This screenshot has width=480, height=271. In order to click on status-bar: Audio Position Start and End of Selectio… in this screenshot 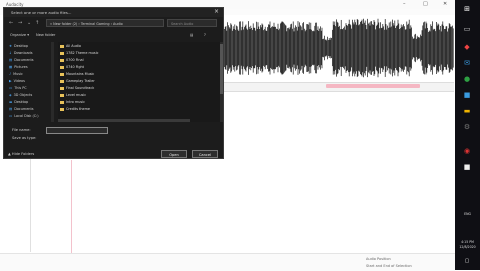, I will do `click(227, 262)`.